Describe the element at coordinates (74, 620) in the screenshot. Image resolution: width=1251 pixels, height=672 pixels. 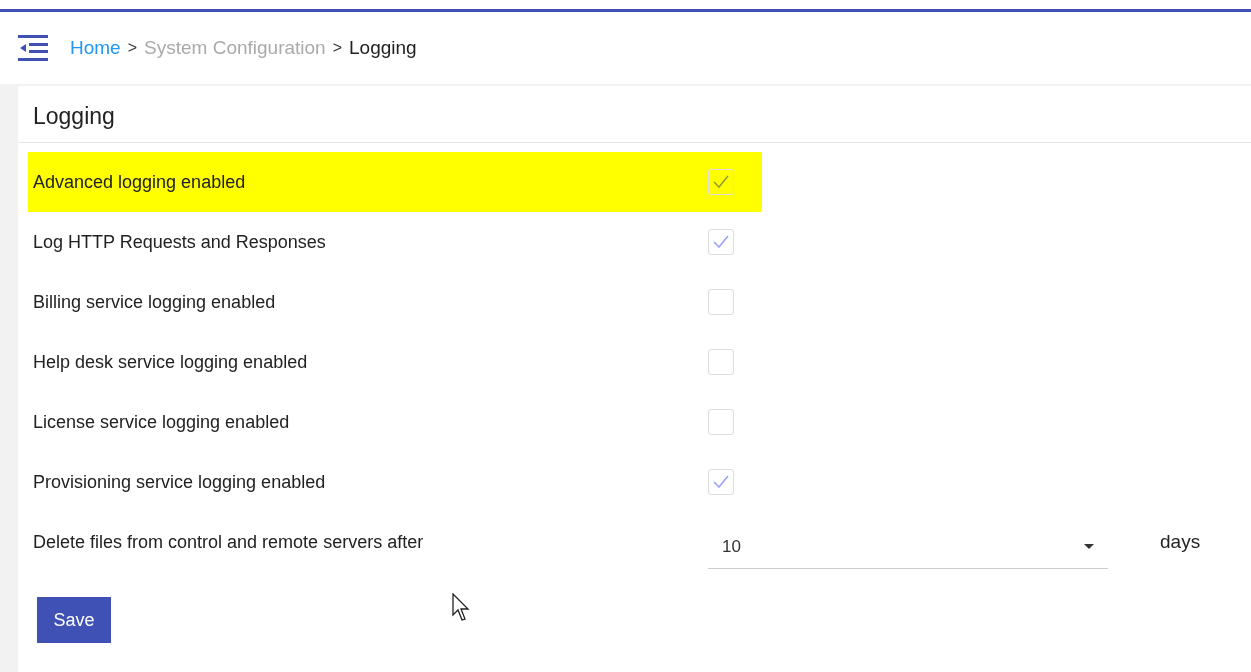
I see `save-button: Save` at that location.